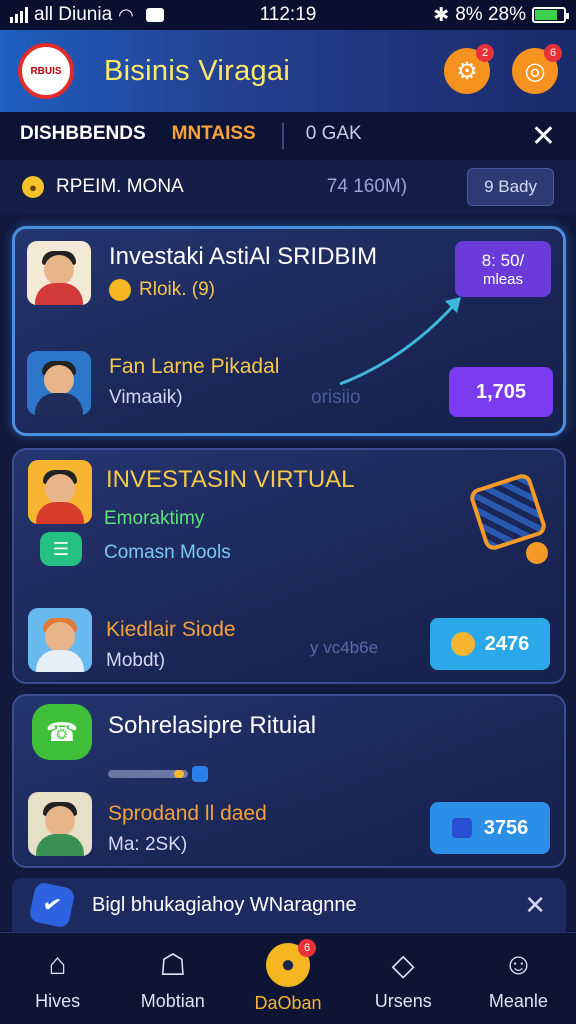 This screenshot has height=1024, width=576. I want to click on diamond-icon: ◇, so click(403, 965).